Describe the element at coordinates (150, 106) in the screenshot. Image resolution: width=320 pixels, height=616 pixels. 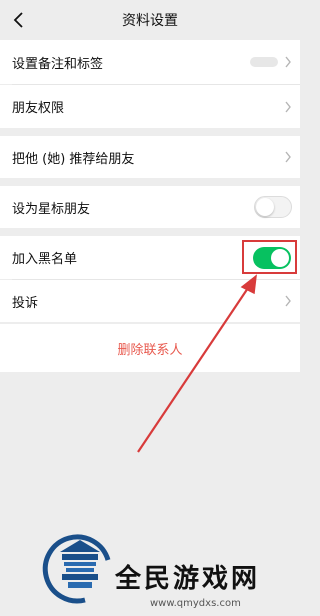
I see `row-permission: 朋友权限` at that location.